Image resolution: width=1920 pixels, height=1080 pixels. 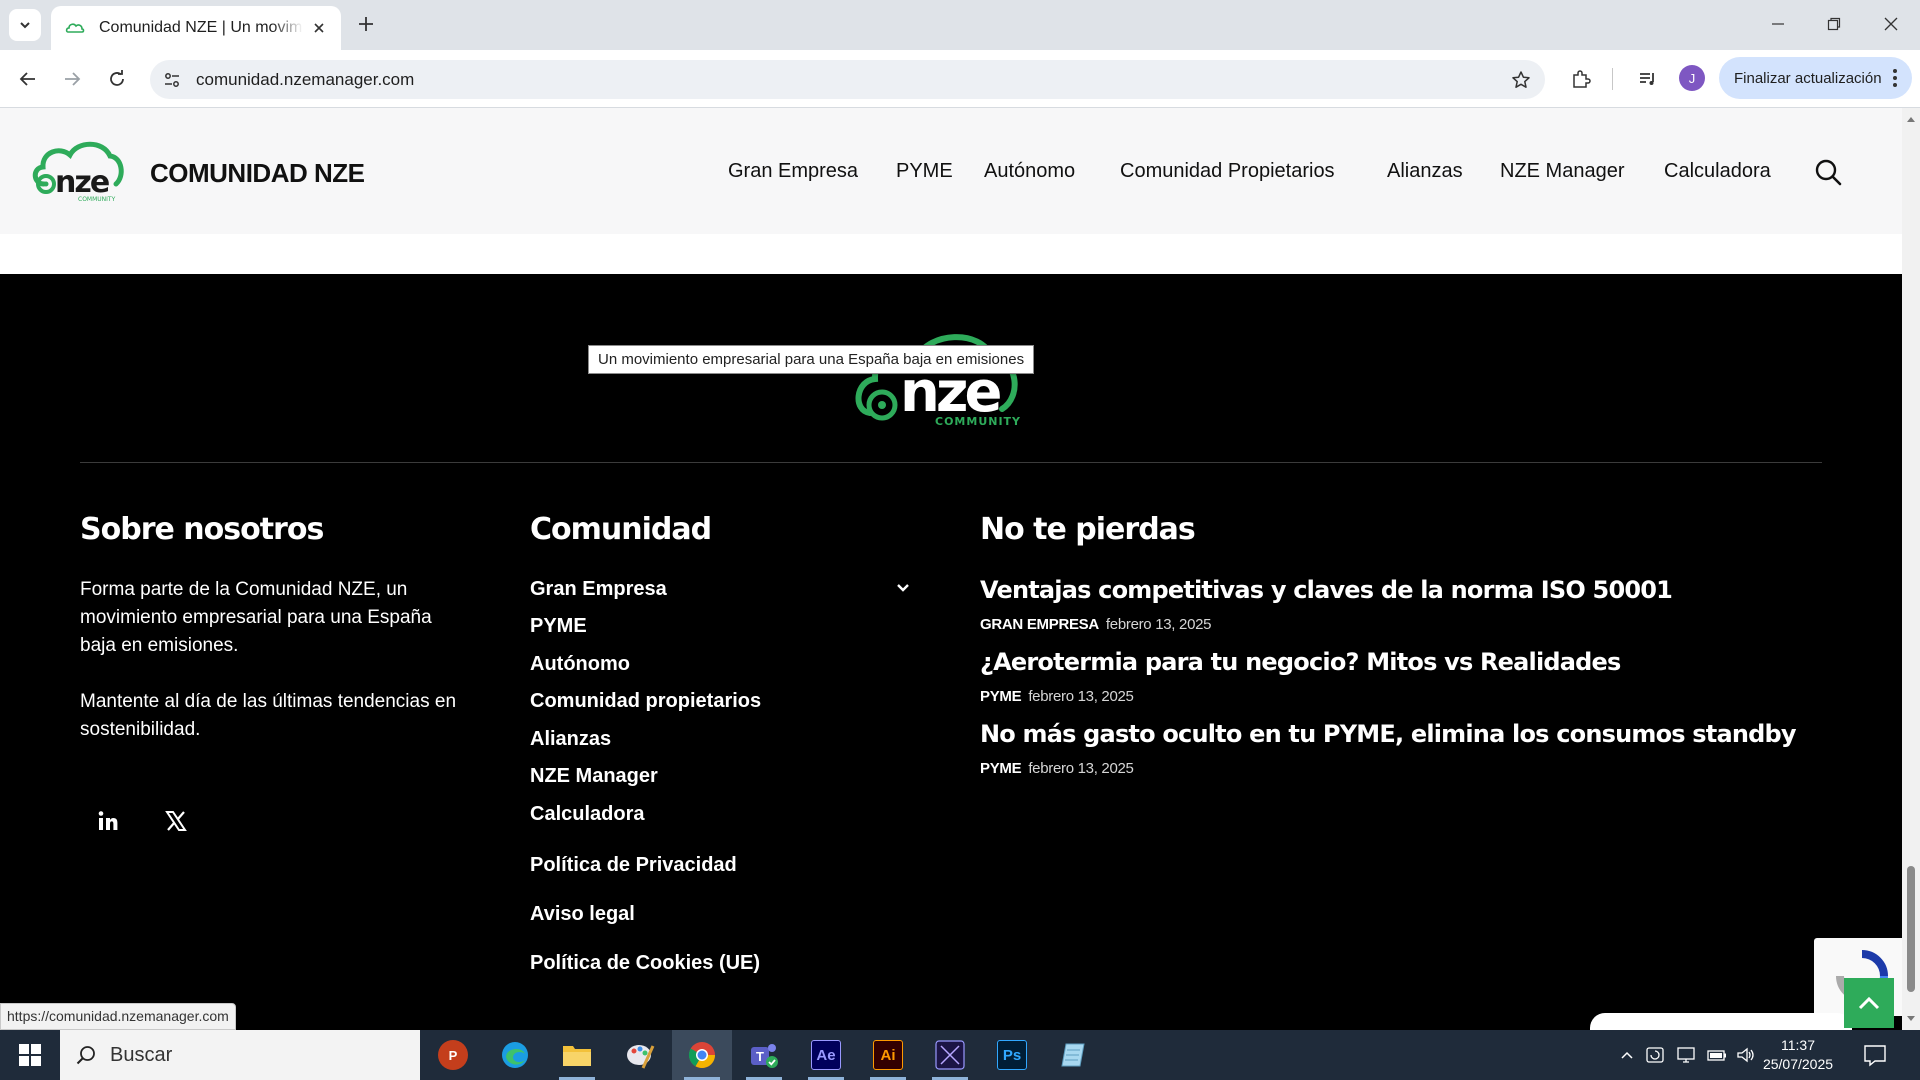 I want to click on nav-calculadora: Calculadora, so click(x=1717, y=171).